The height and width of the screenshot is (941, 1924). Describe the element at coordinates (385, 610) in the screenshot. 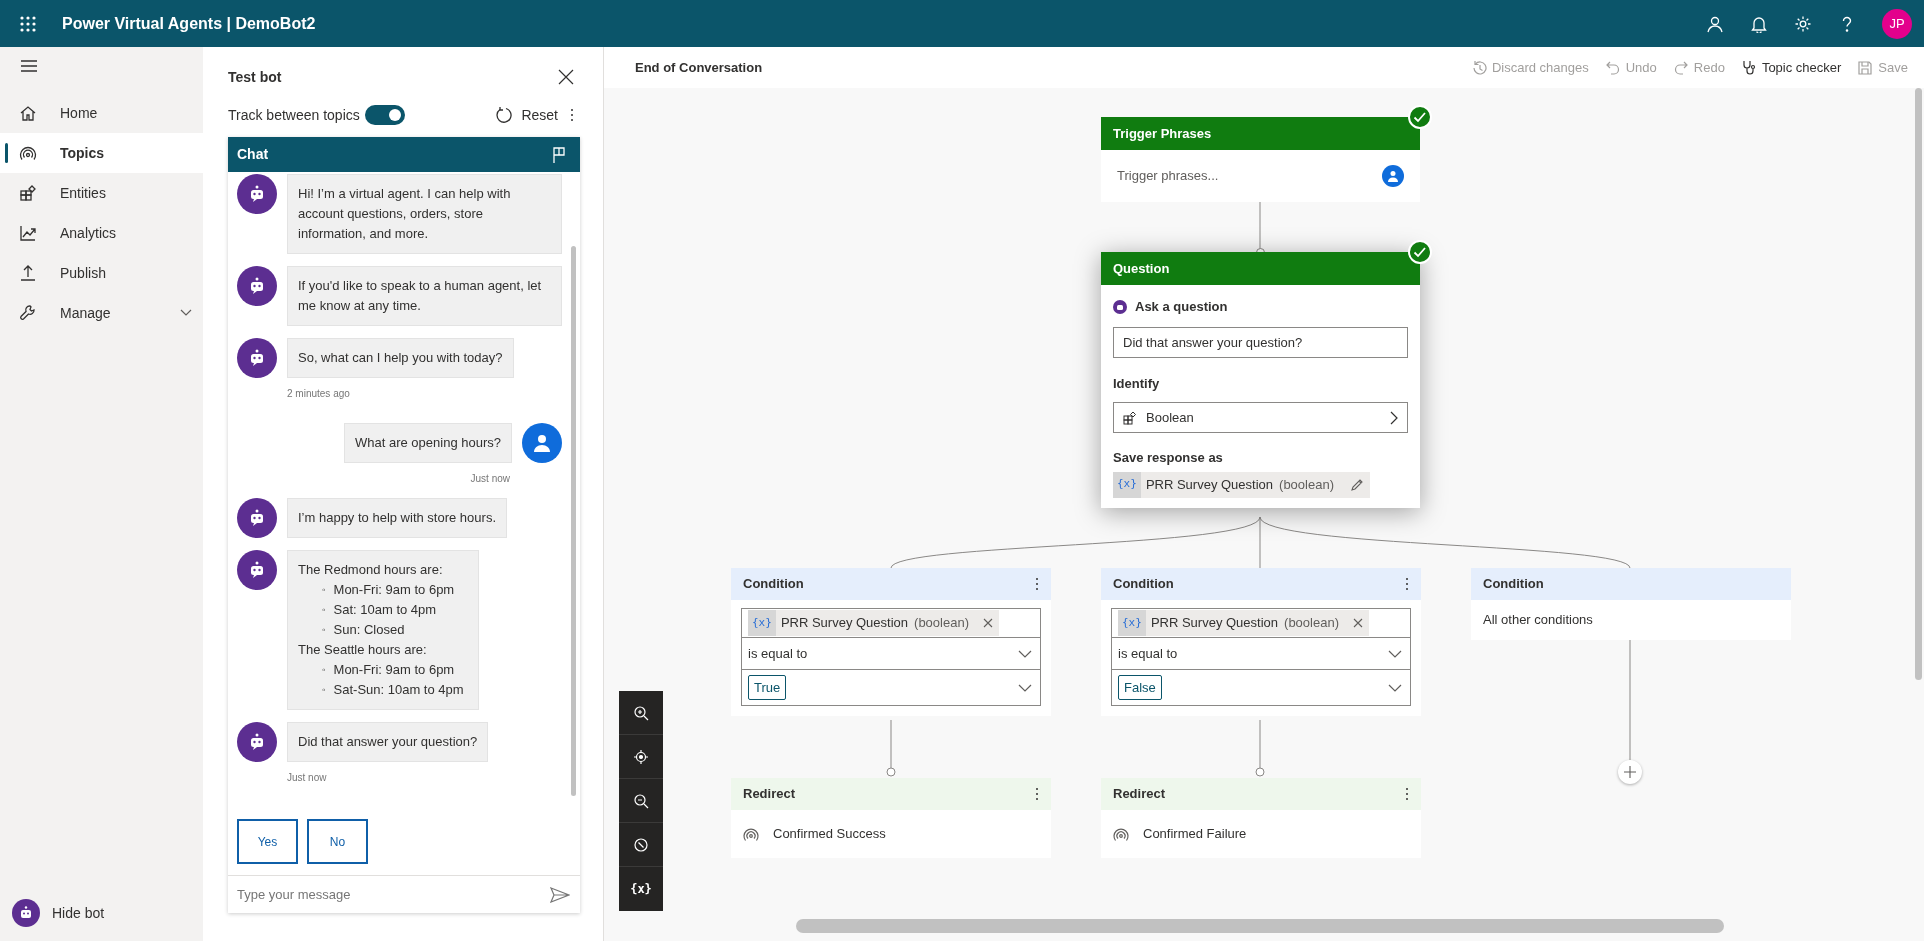

I see `list-item: Sat: 10am to 4pm` at that location.